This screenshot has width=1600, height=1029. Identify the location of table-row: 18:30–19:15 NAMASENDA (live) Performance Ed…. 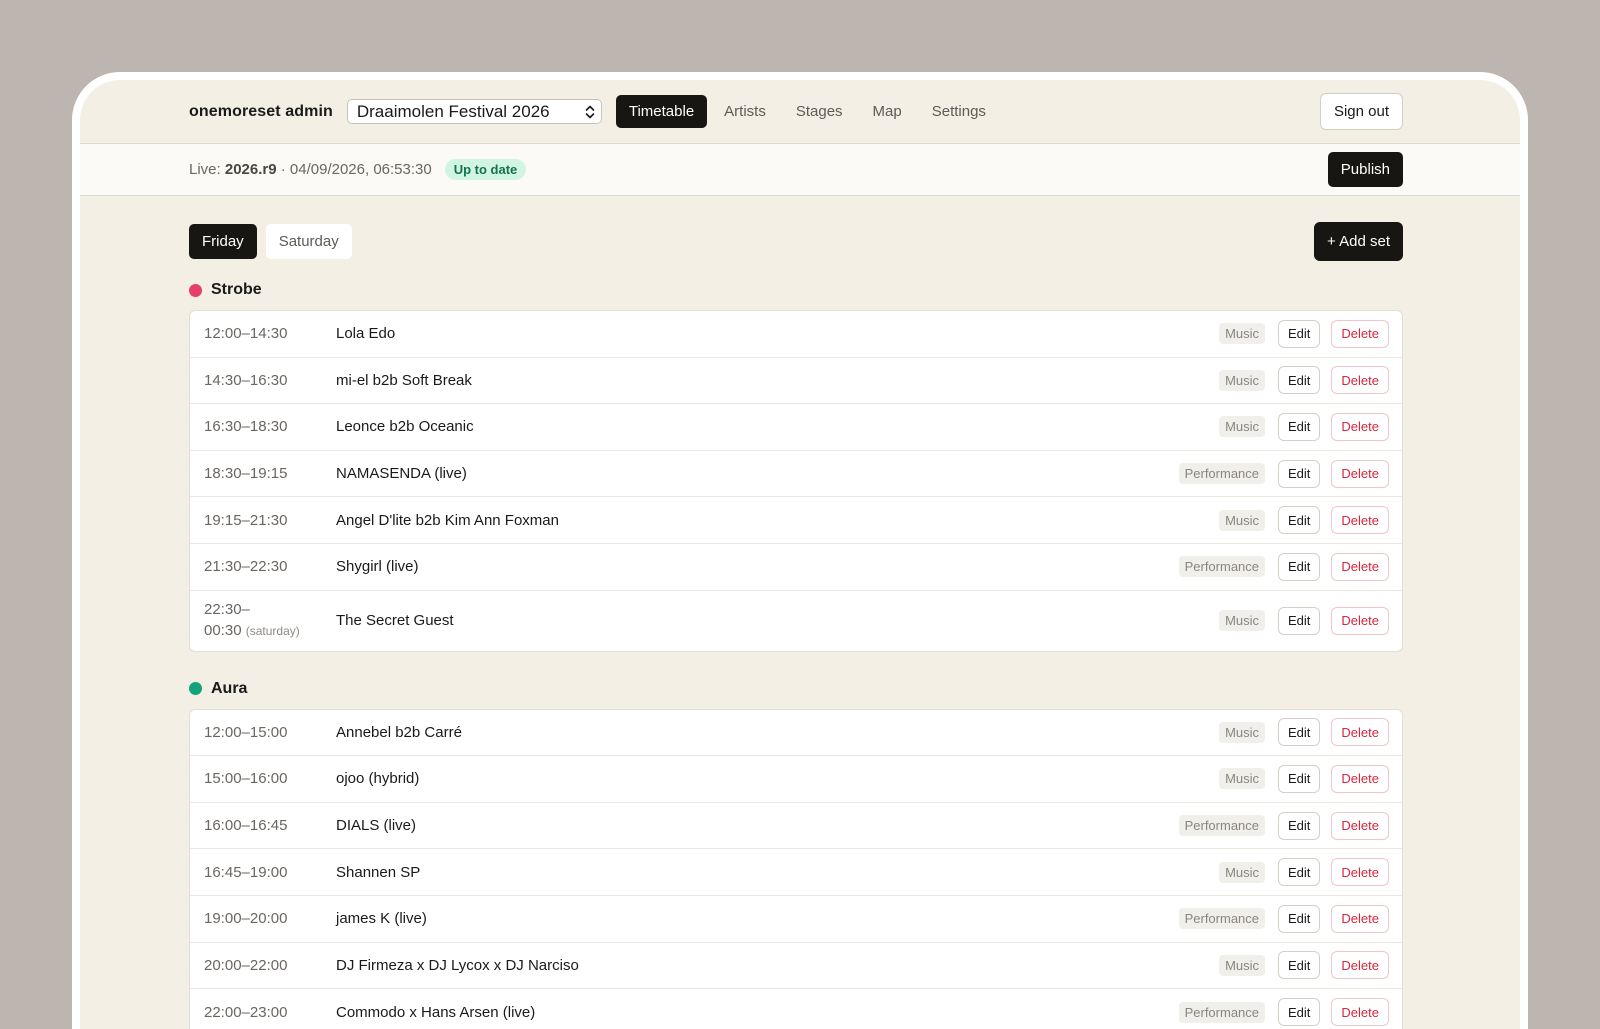
(796, 474).